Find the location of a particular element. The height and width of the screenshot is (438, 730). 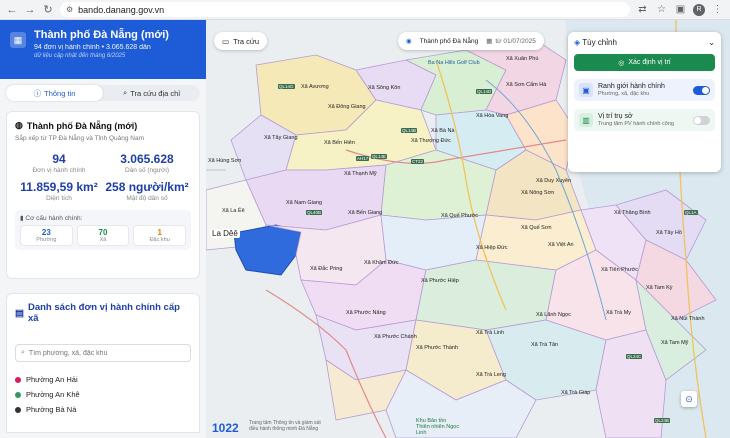

region-label: Xã Trà Leng is located at coordinates (491, 375).